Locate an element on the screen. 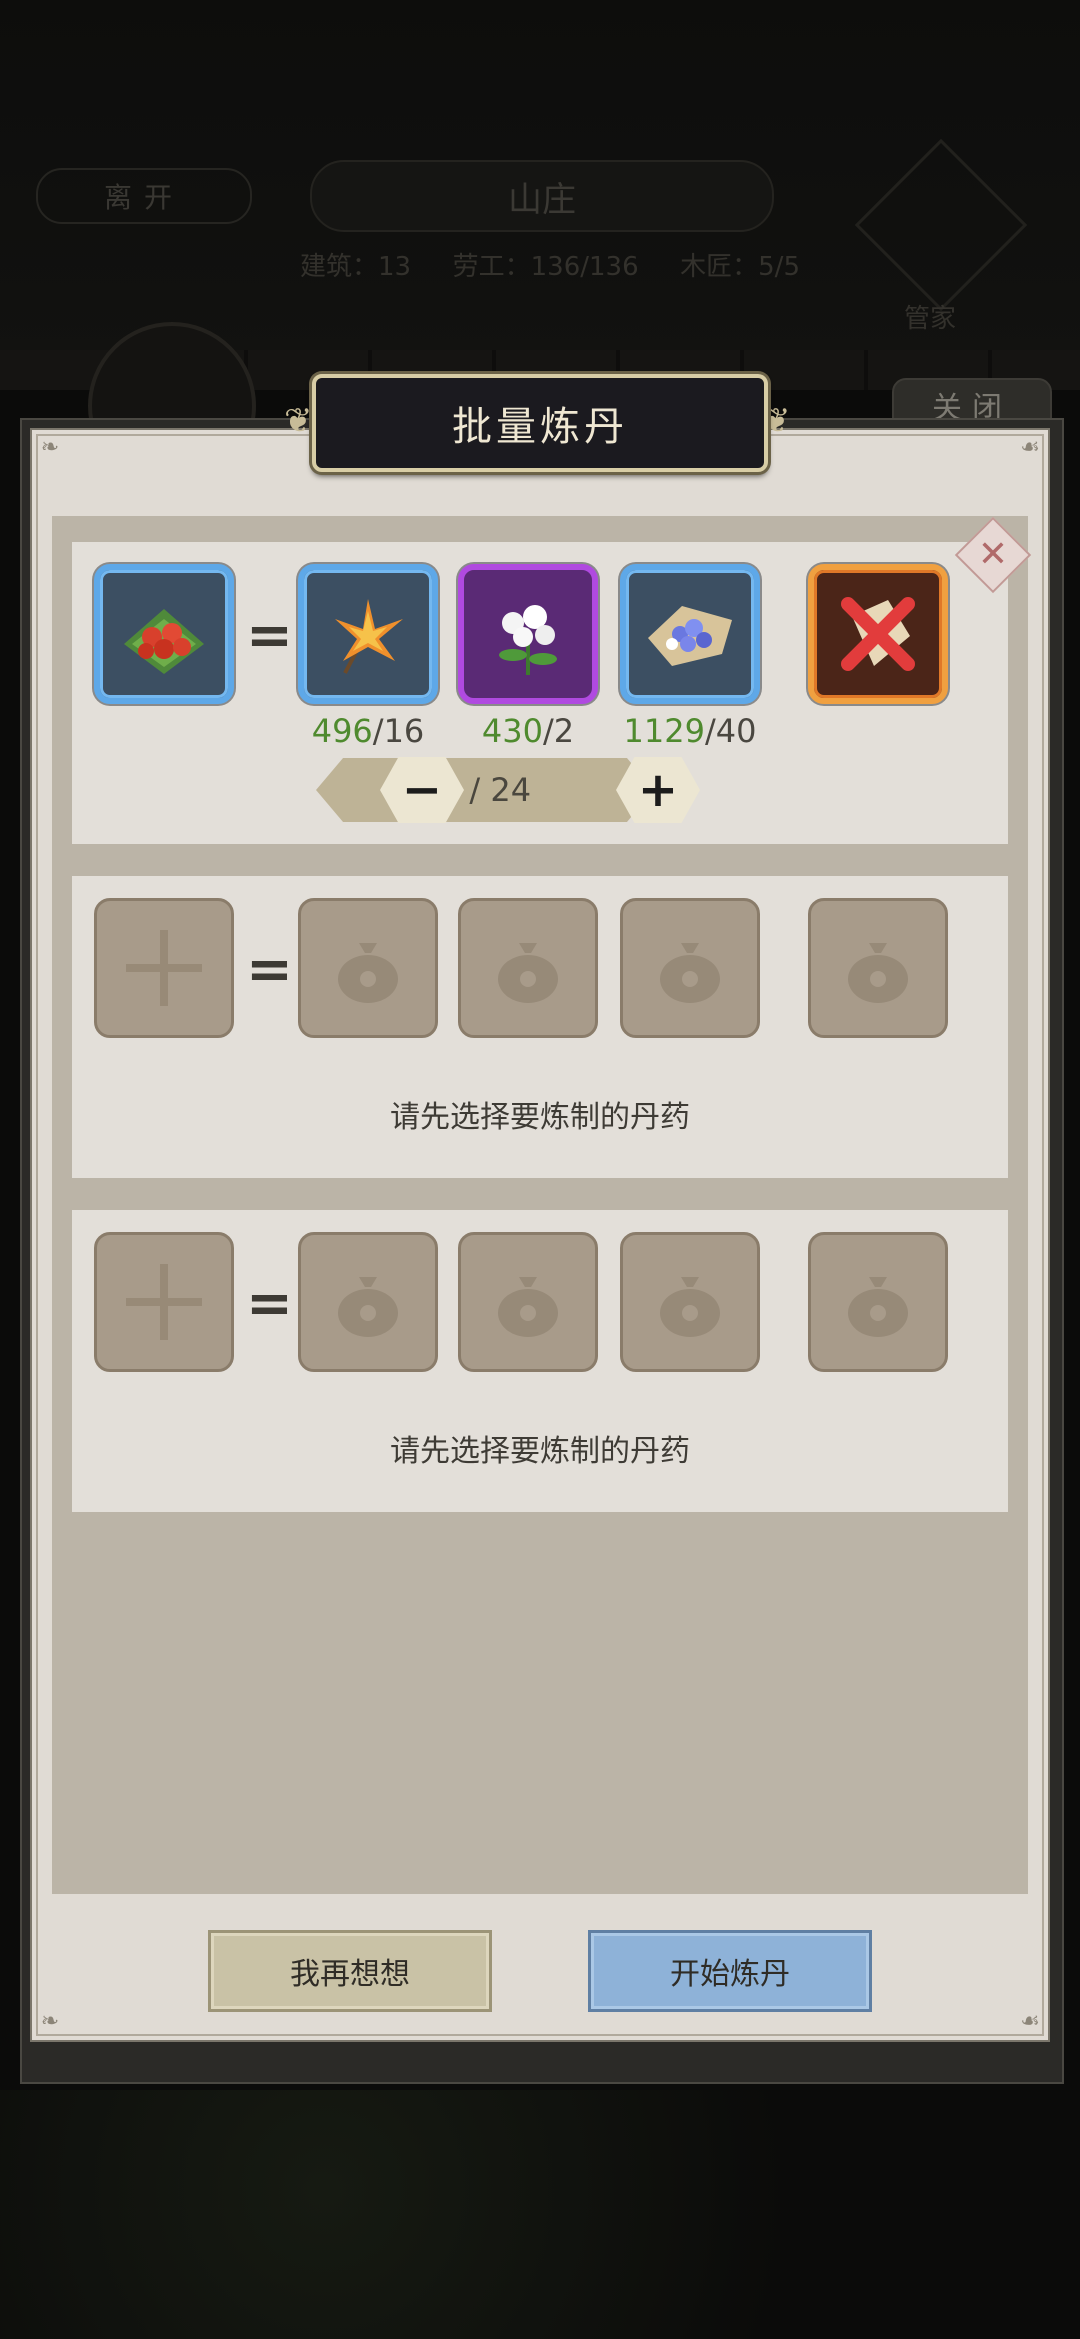 This screenshot has height=2339, width=1080. dialog-title: 批量炼丹 is located at coordinates (540, 427).